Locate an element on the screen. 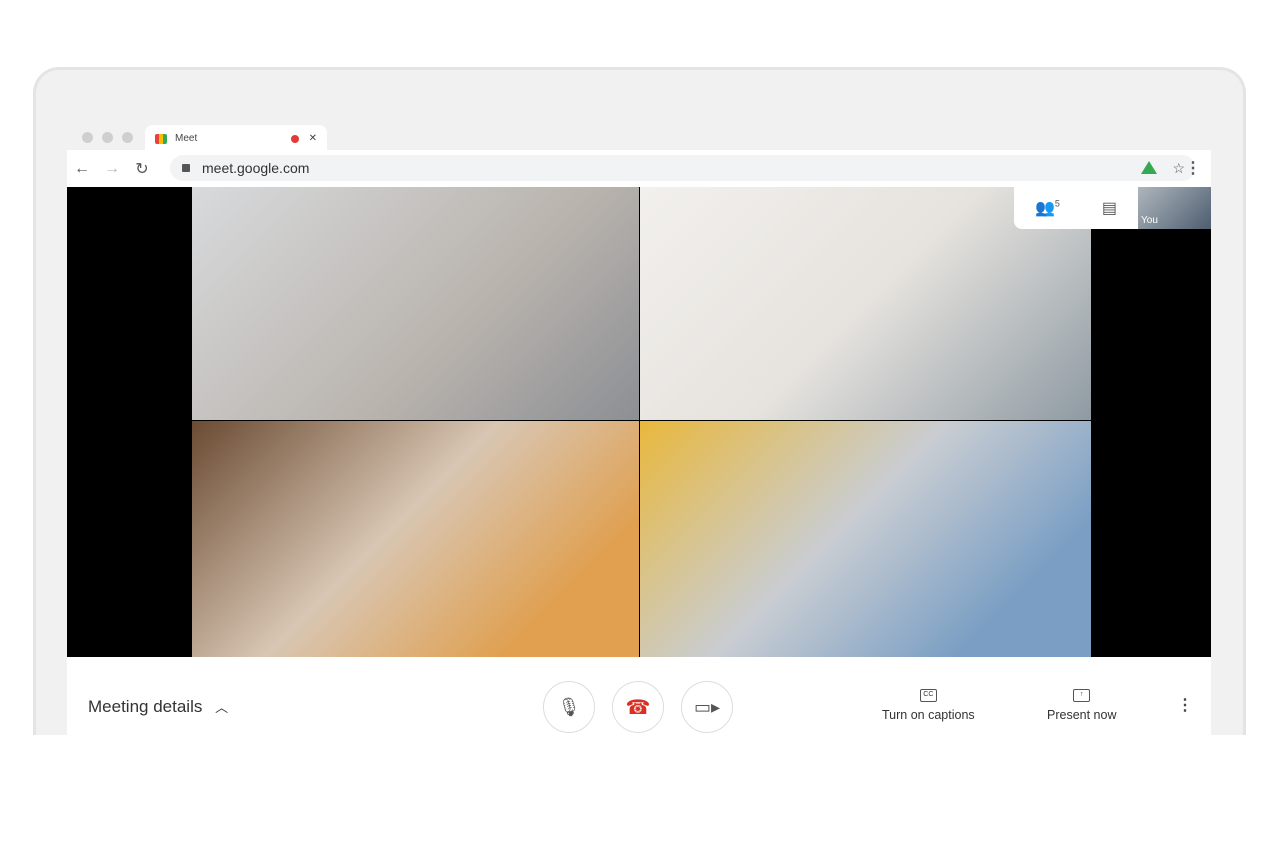 This screenshot has width=1280, height=854. captions-label: Turn on captions is located at coordinates (928, 715).